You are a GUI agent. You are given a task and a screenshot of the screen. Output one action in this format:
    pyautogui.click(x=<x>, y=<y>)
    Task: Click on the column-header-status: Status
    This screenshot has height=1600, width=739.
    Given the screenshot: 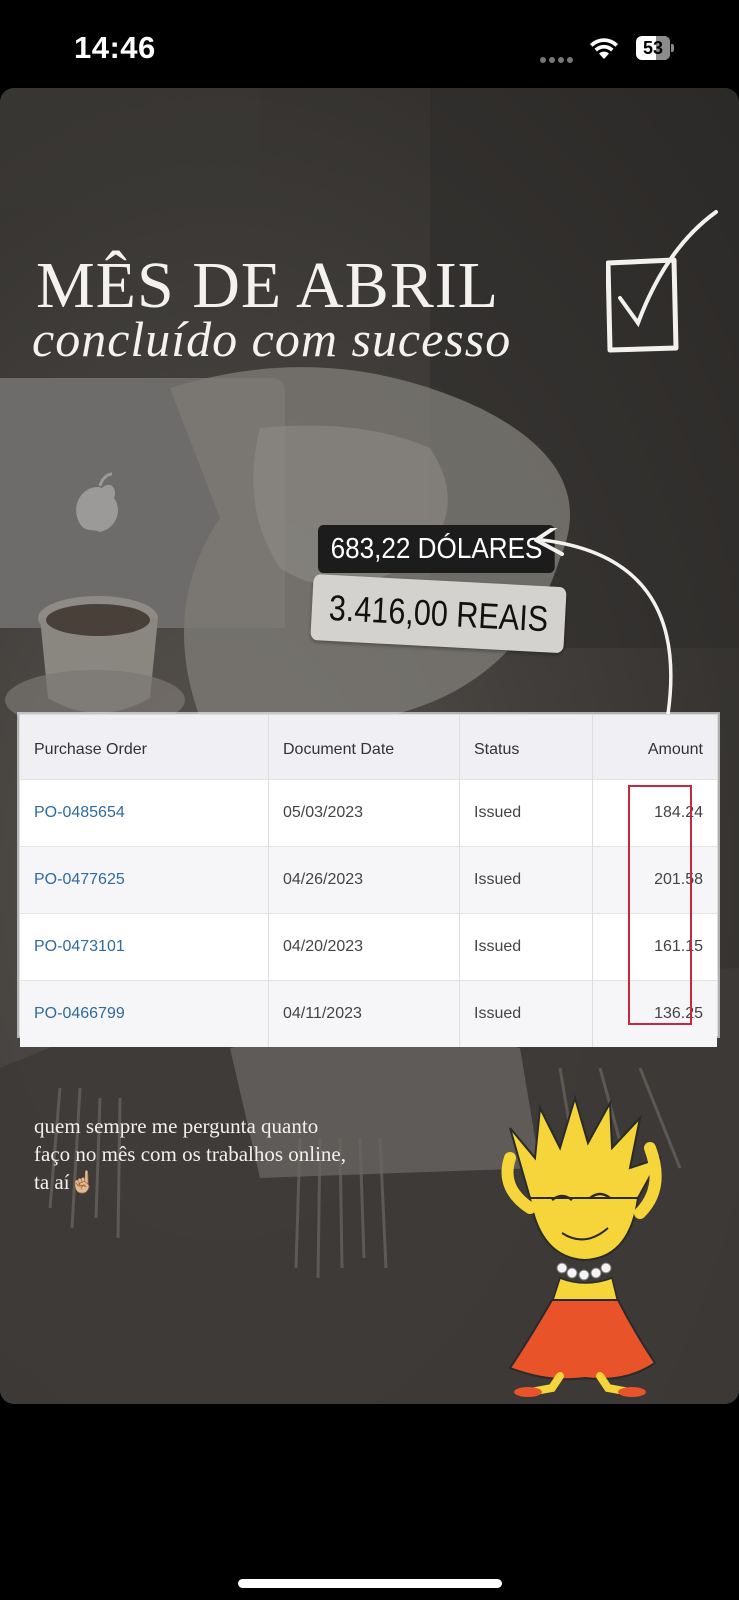 What is the action you would take?
    pyautogui.click(x=526, y=747)
    